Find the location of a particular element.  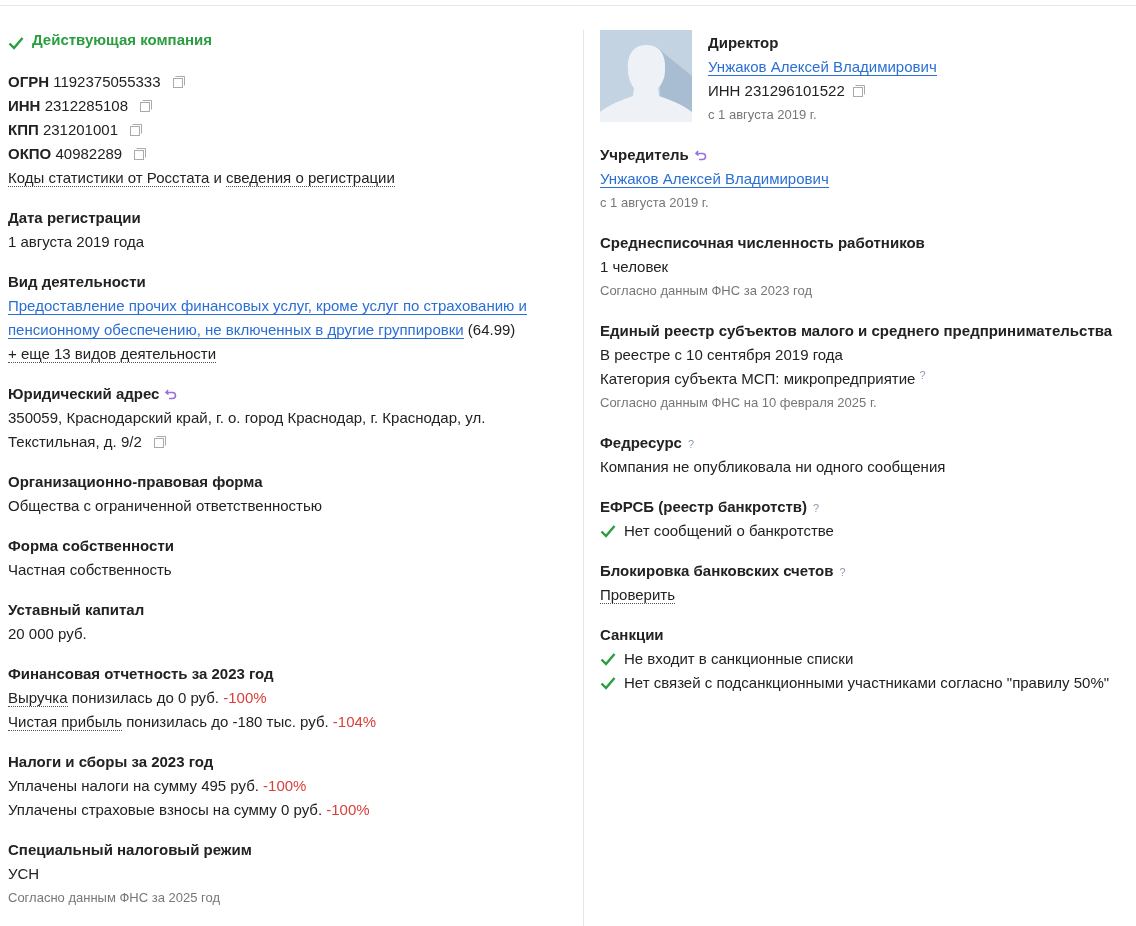

value-text: Согласно данным ФНС за 2025 год is located at coordinates (114, 897).